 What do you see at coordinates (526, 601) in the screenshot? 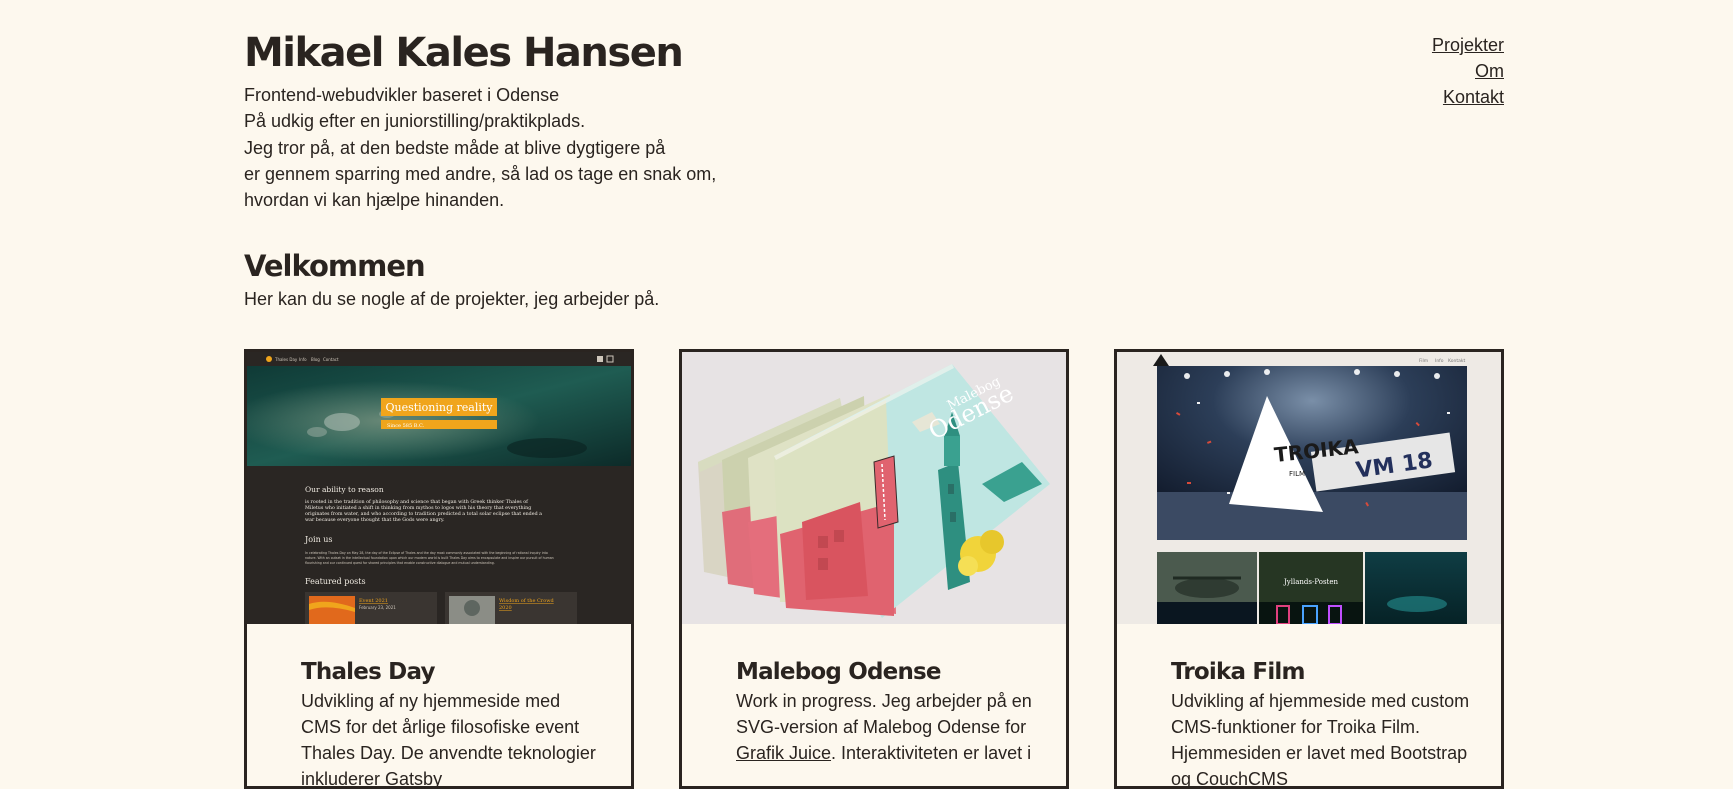
I see `thales-post-title: Wisdom of the Crowd` at bounding box center [526, 601].